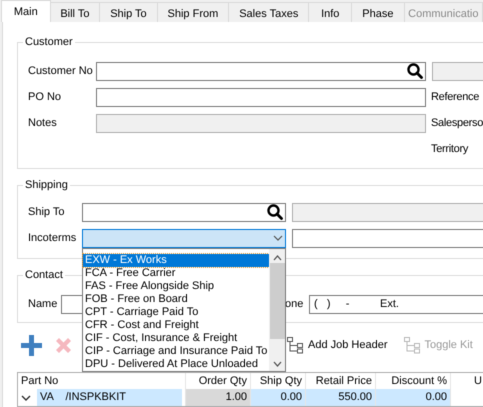 This screenshot has width=483, height=407. What do you see at coordinates (46, 185) in the screenshot?
I see `group-title: Shipping` at bounding box center [46, 185].